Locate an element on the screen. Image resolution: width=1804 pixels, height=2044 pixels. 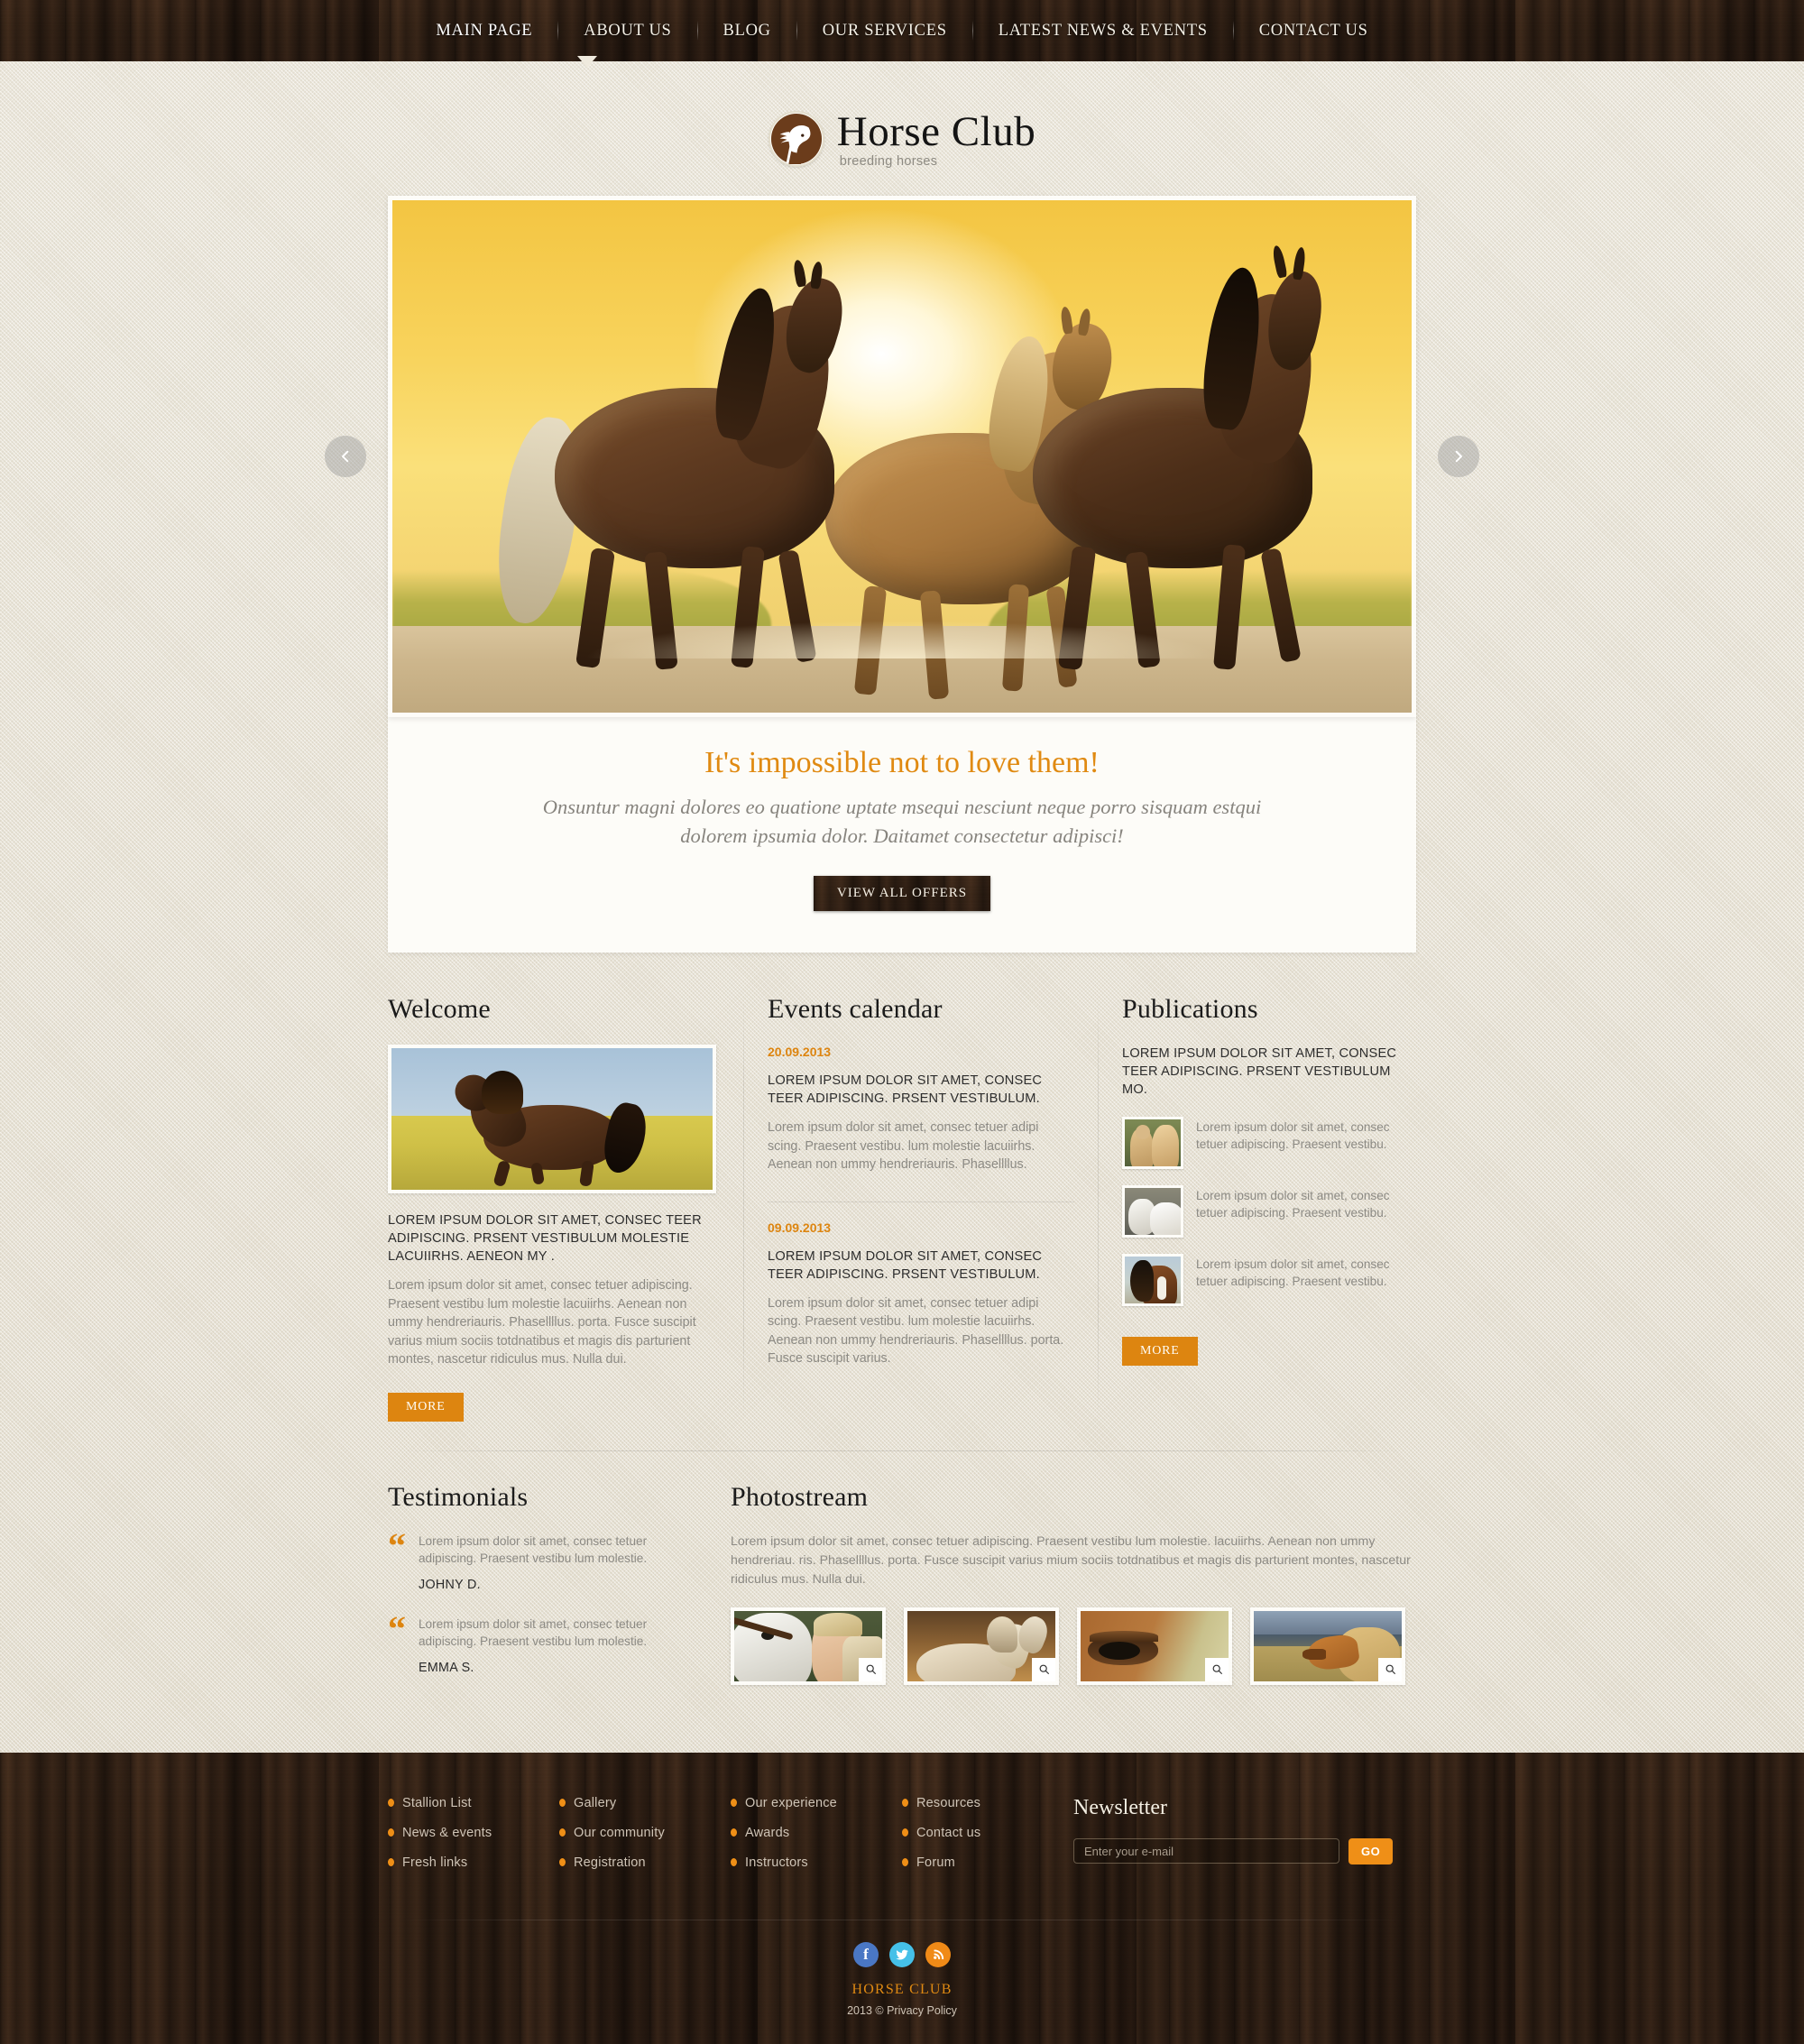
chevron-left-icon is located at coordinates (346, 457).